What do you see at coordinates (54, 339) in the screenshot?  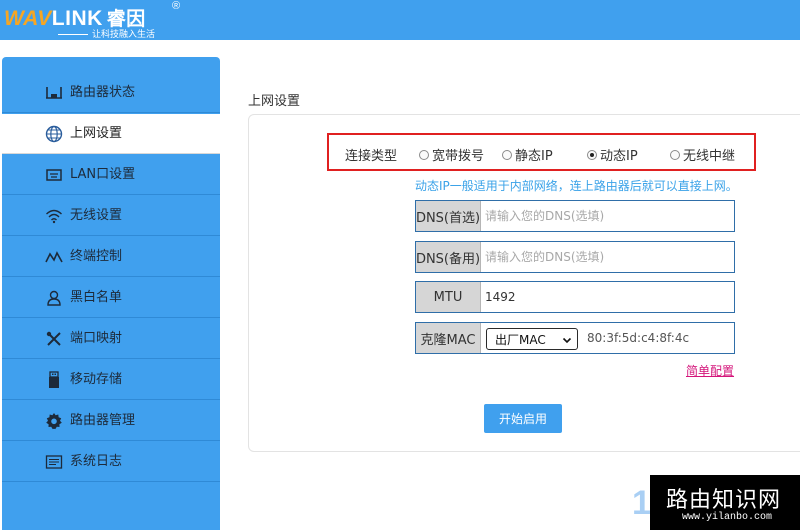 I see `tools-icon` at bounding box center [54, 339].